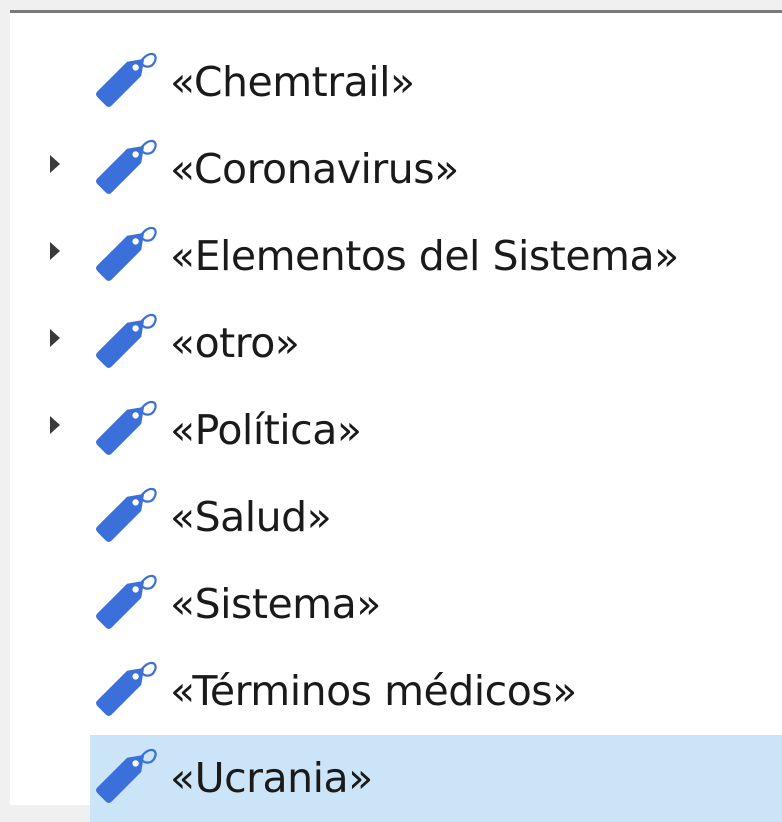 The image size is (782, 822). What do you see at coordinates (271, 778) in the screenshot?
I see `tree-item-label: «Ucrania»` at bounding box center [271, 778].